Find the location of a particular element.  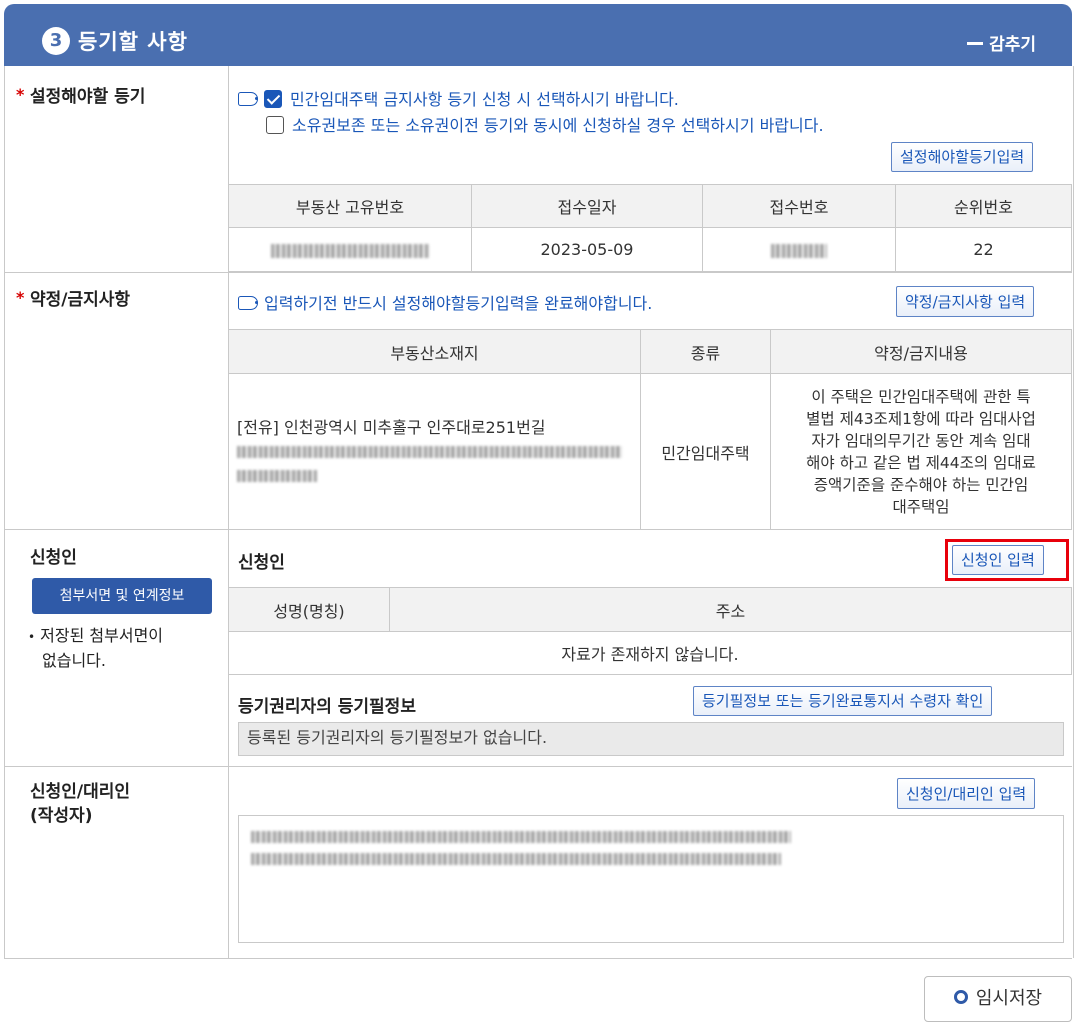

location-text: [전유] 인천광역시 미추홀구 인주대로251번길 is located at coordinates (391, 427).